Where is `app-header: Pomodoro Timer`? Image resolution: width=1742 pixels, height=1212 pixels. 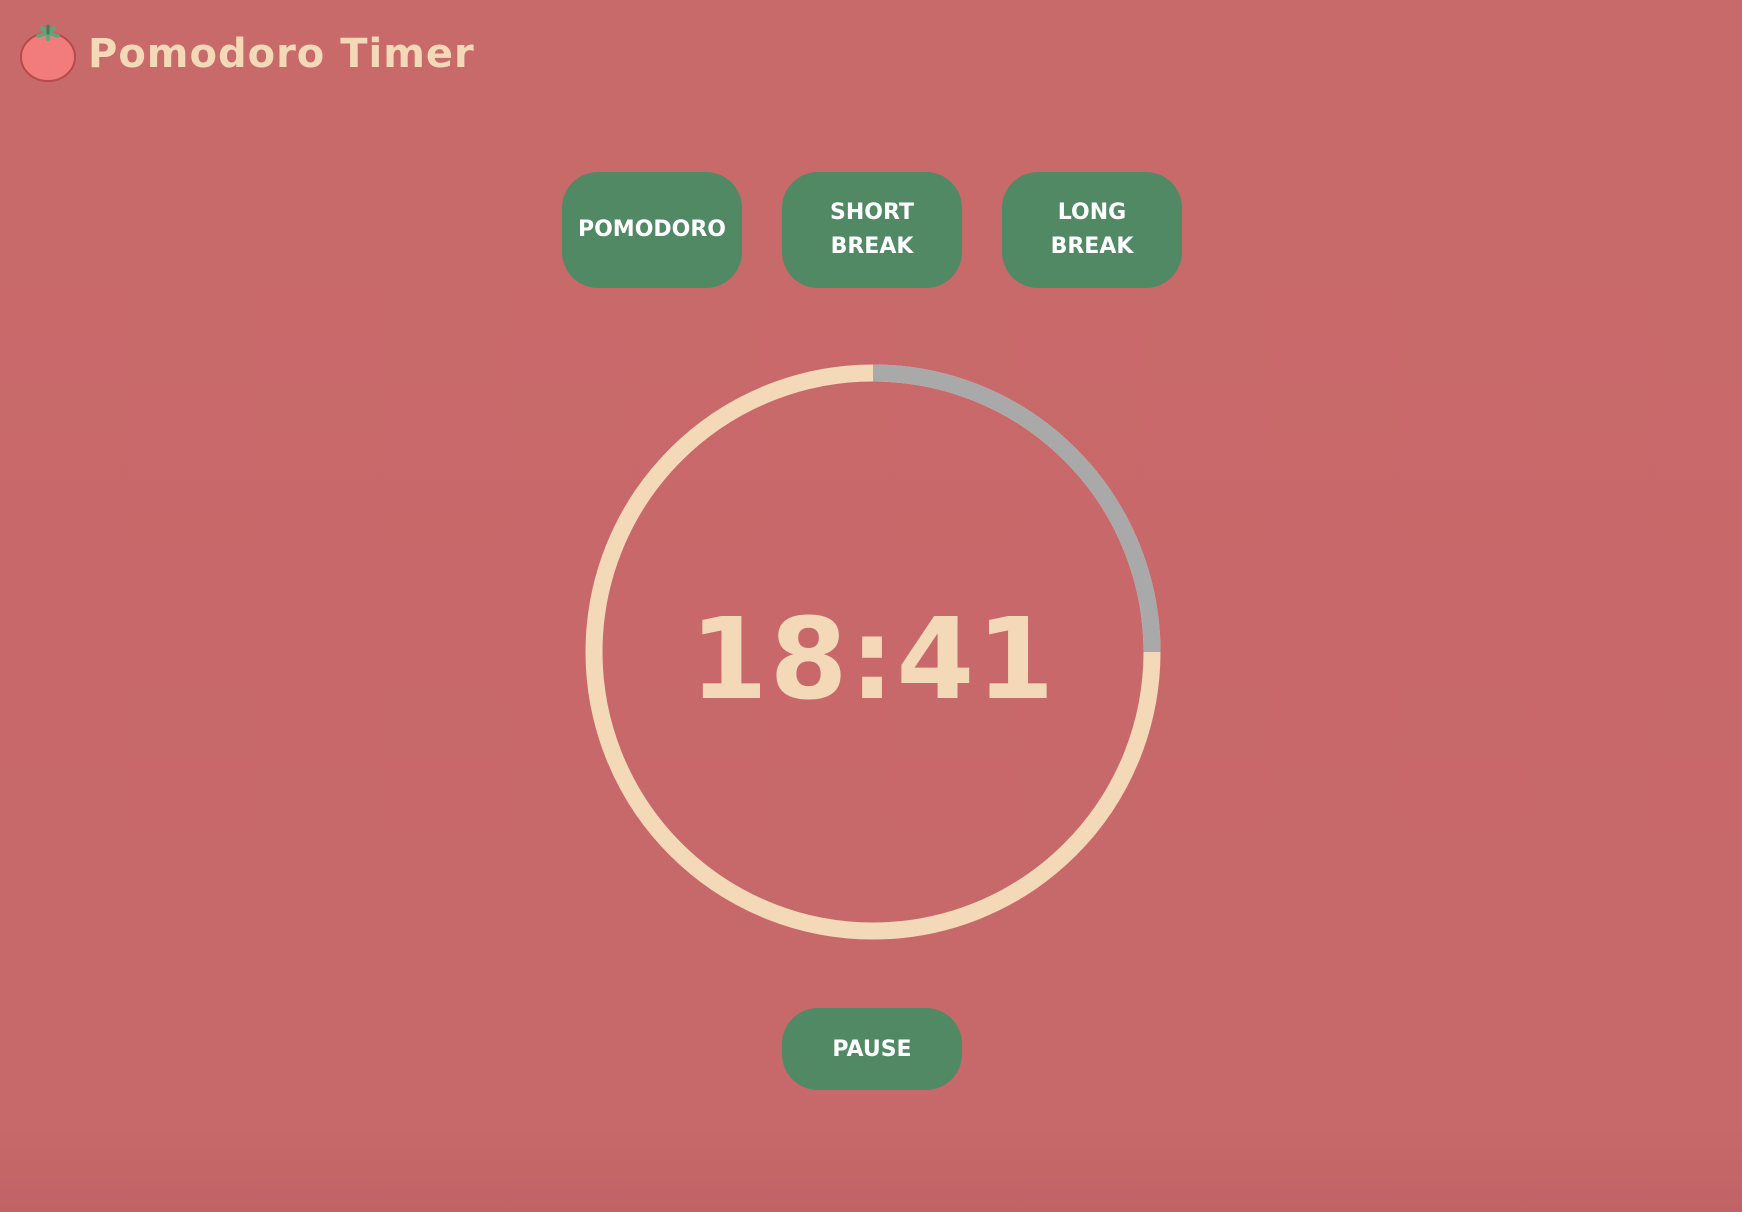
app-header: Pomodoro Timer is located at coordinates (246, 54).